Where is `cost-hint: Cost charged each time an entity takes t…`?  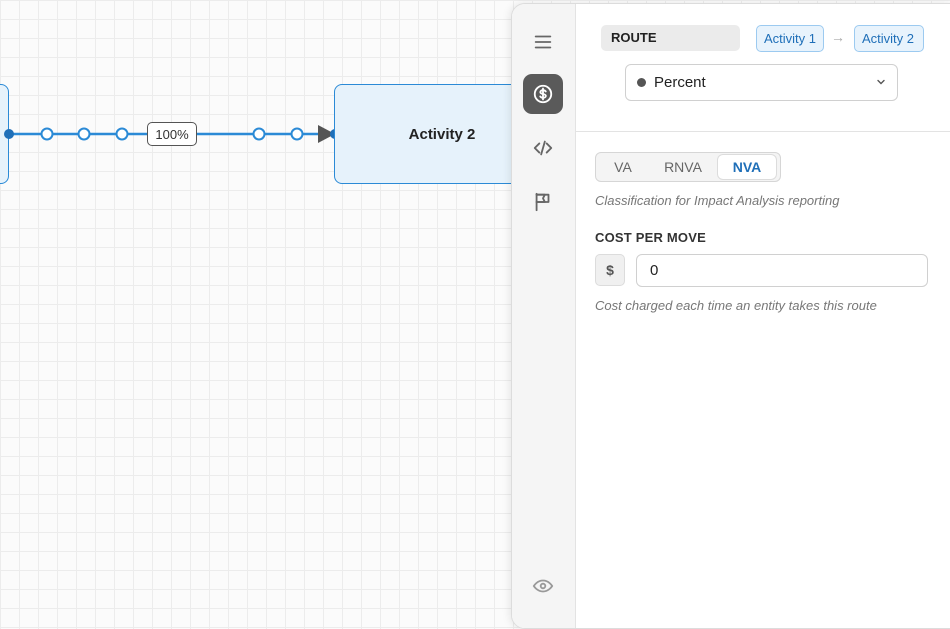
cost-hint: Cost charged each time an entity takes t… is located at coordinates (736, 305).